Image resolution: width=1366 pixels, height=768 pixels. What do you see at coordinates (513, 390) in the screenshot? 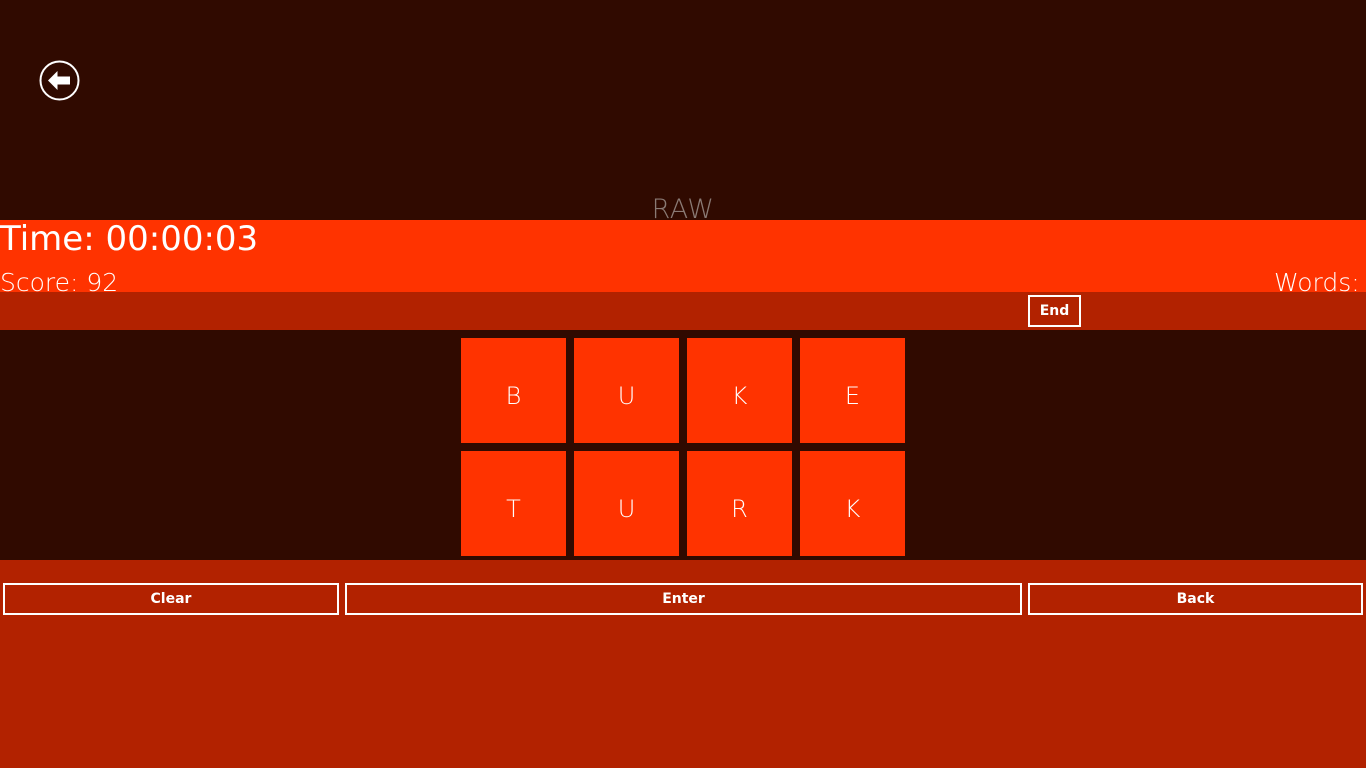
I see `letter-tile: B` at bounding box center [513, 390].